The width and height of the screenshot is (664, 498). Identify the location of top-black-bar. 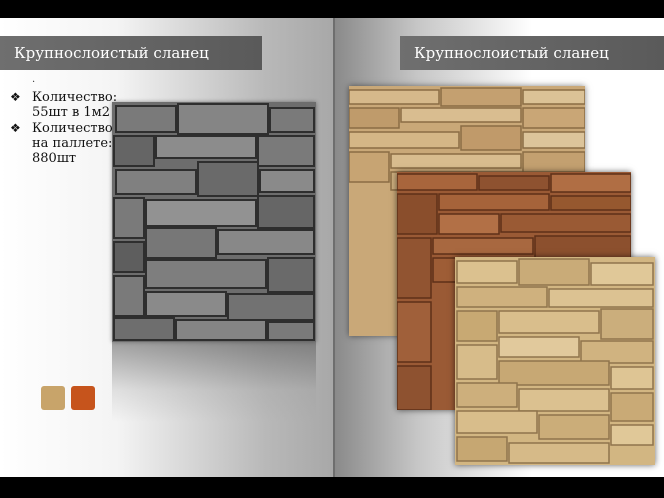
(332, 9).